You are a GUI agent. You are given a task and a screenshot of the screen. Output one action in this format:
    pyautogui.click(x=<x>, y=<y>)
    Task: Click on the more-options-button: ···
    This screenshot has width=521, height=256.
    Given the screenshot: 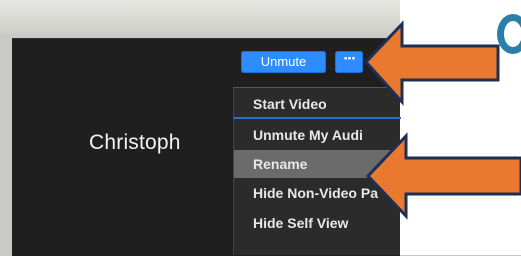 What is the action you would take?
    pyautogui.click(x=349, y=62)
    